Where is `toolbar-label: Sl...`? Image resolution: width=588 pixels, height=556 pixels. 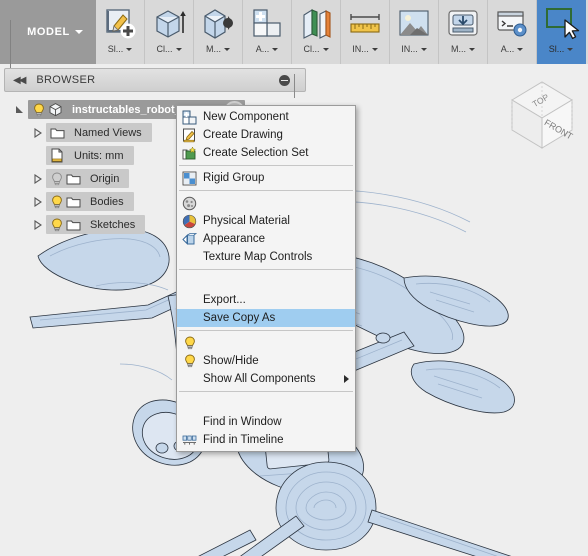 toolbar-label: Sl... is located at coordinates (120, 49).